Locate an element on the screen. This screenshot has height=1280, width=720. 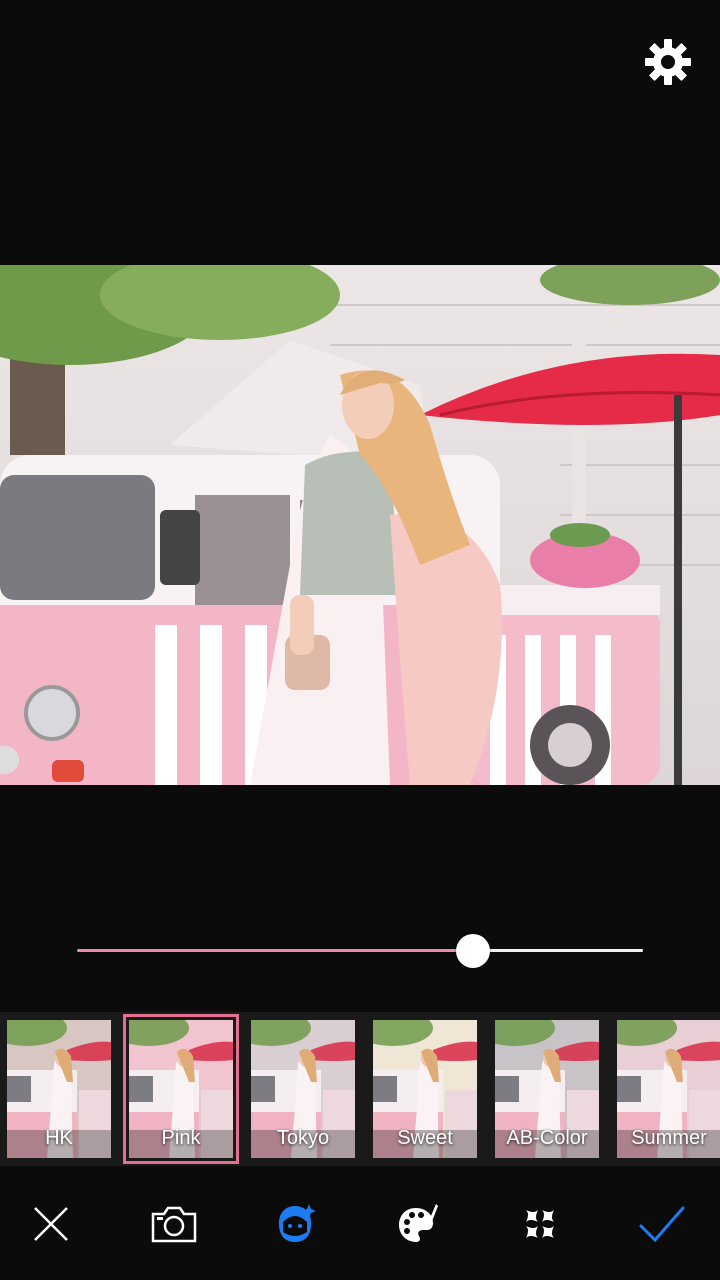
filter-label: Tokyo is located at coordinates (303, 1138).